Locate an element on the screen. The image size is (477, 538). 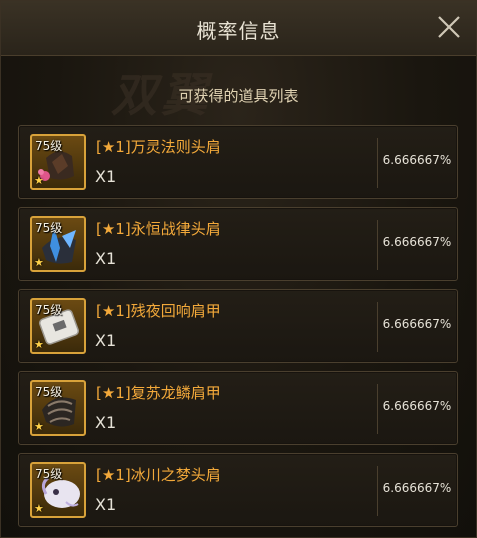
item-name: [★1]复苏龙鳞肩甲 is located at coordinates (158, 393).